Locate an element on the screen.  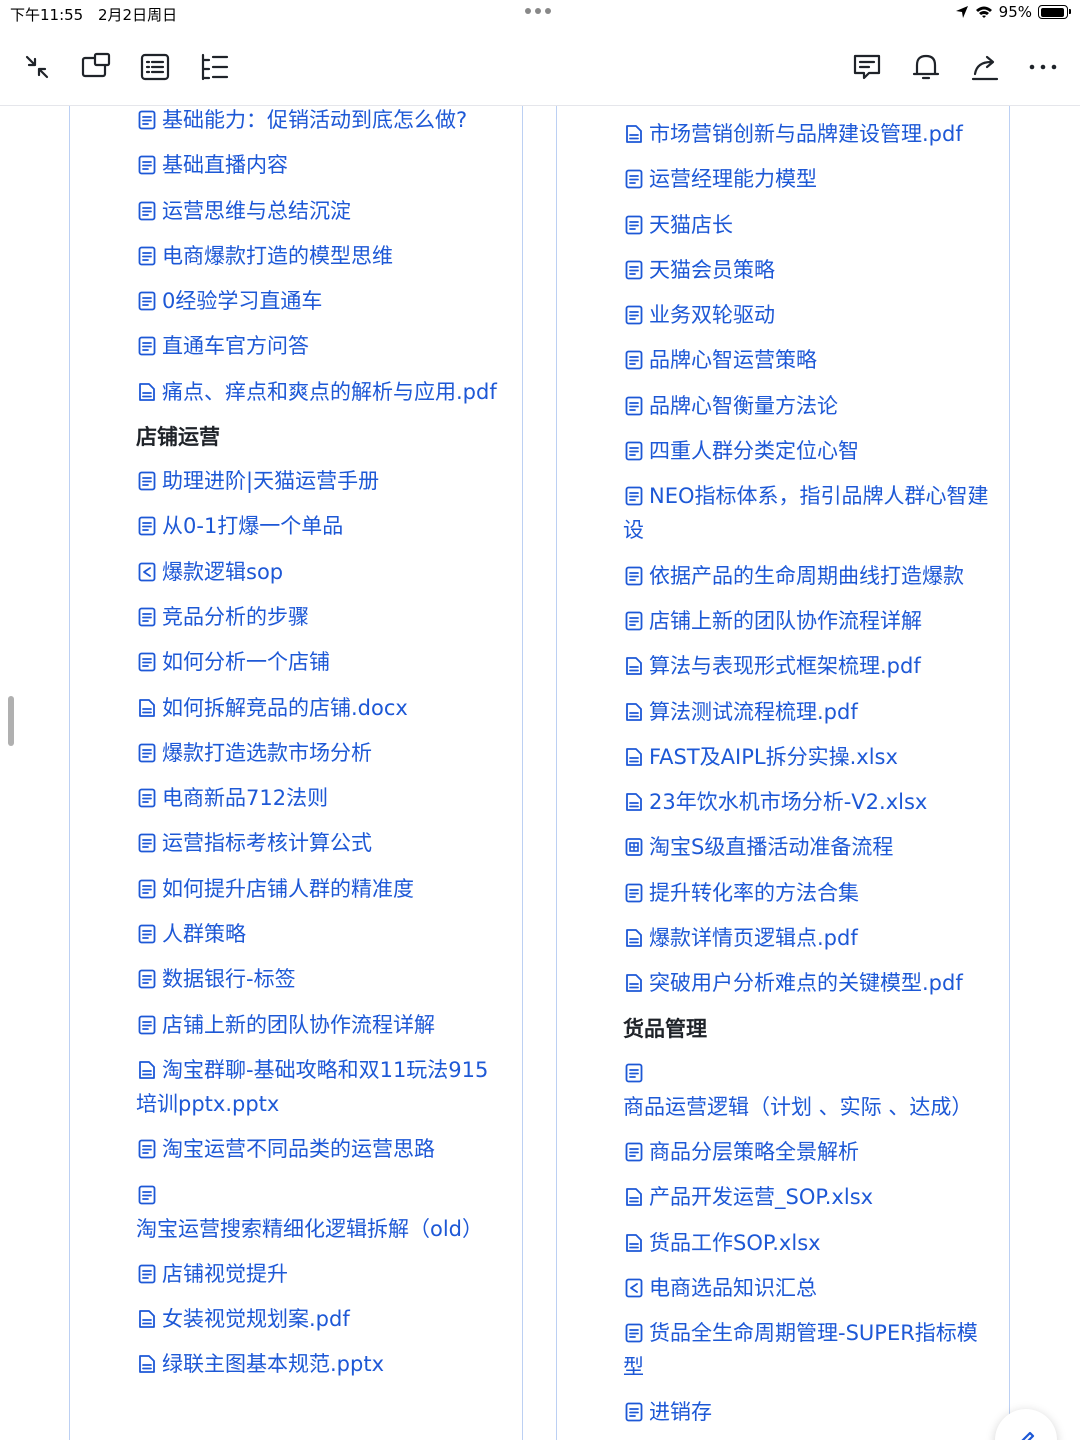
status-bar: 下午11:55 2月2日周日 95% is located at coordinates (540, 15).